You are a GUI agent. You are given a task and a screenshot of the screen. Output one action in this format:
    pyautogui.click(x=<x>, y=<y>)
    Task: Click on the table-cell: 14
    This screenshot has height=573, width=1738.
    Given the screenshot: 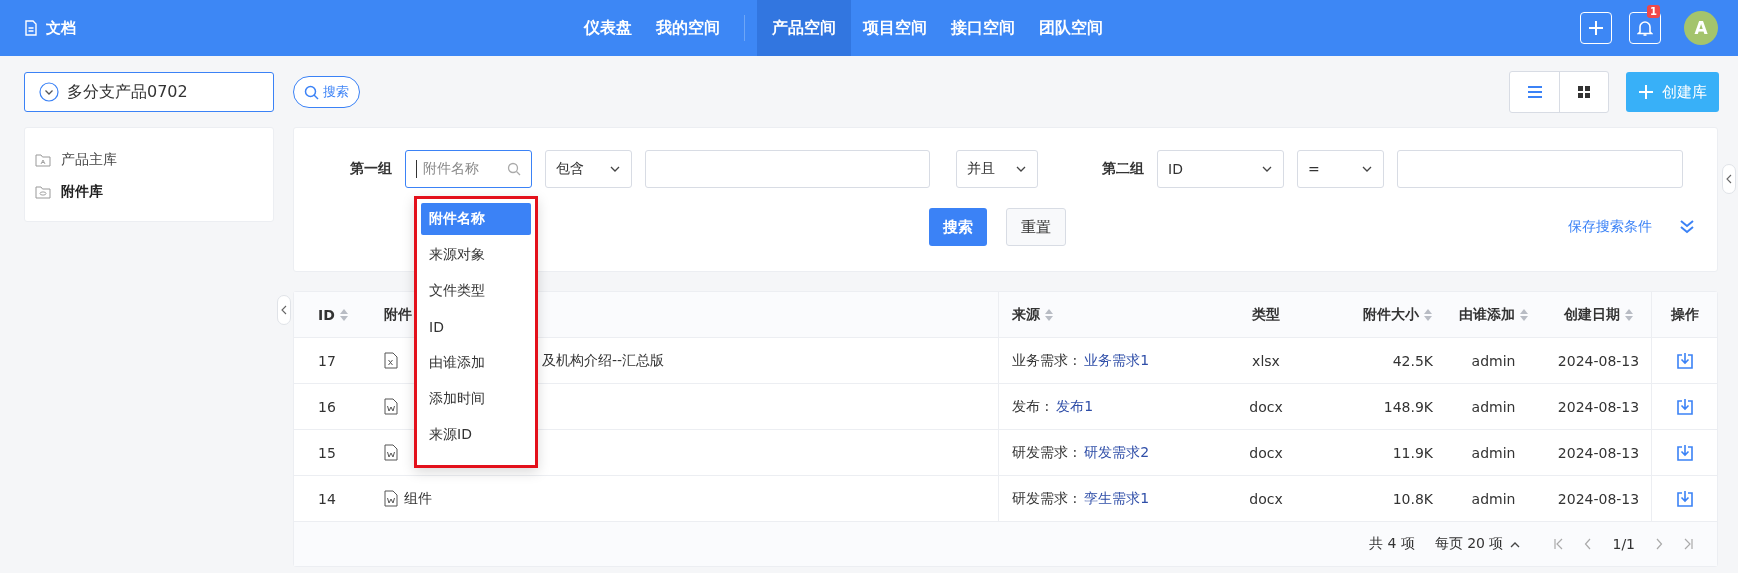 What is the action you would take?
    pyautogui.click(x=327, y=498)
    